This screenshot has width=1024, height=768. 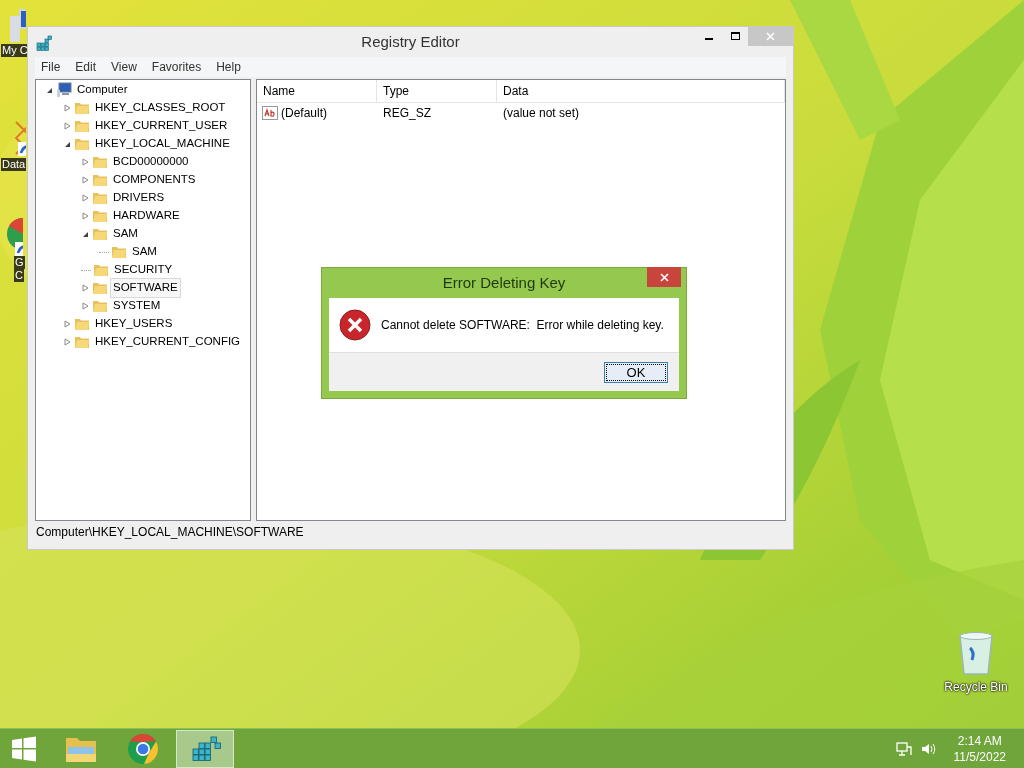 I want to click on tree-item: SYSTEM, so click(x=137, y=306).